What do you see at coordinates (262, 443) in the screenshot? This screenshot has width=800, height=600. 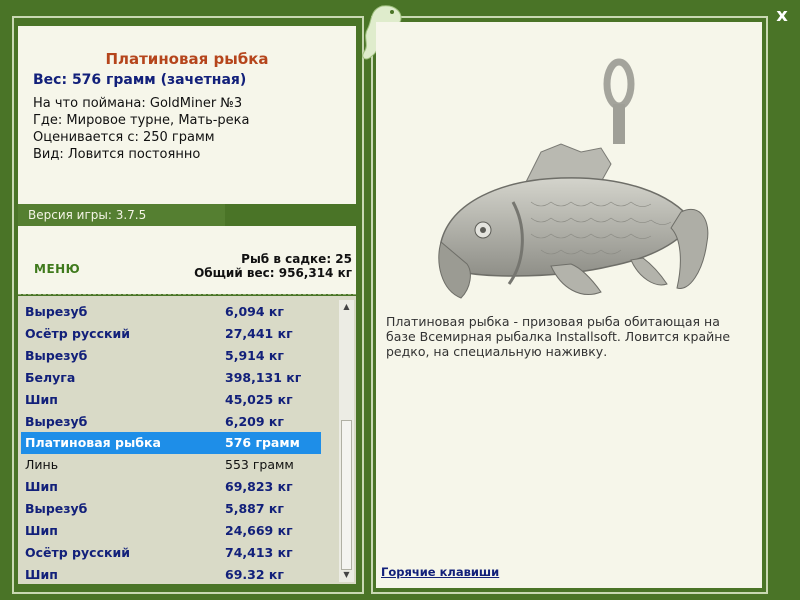 I see `list-item-weight: 576 грамм` at bounding box center [262, 443].